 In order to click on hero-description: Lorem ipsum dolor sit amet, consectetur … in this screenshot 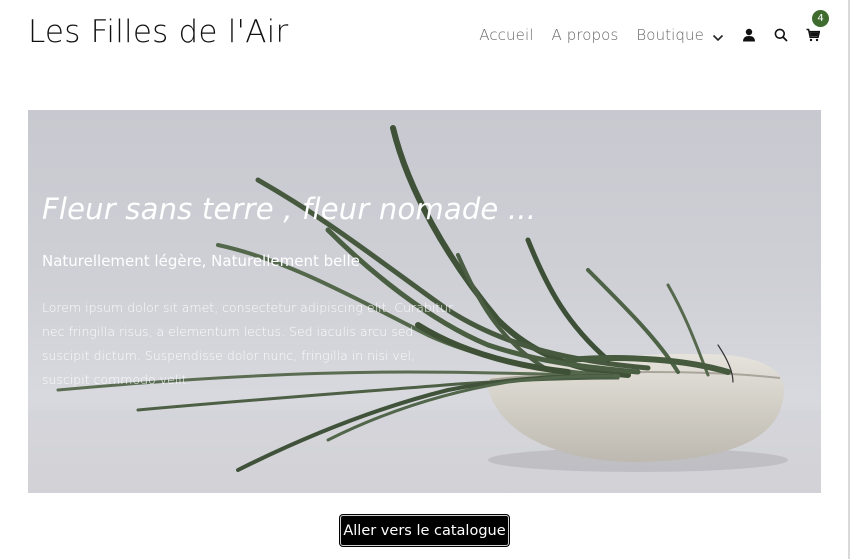, I will do `click(248, 343)`.